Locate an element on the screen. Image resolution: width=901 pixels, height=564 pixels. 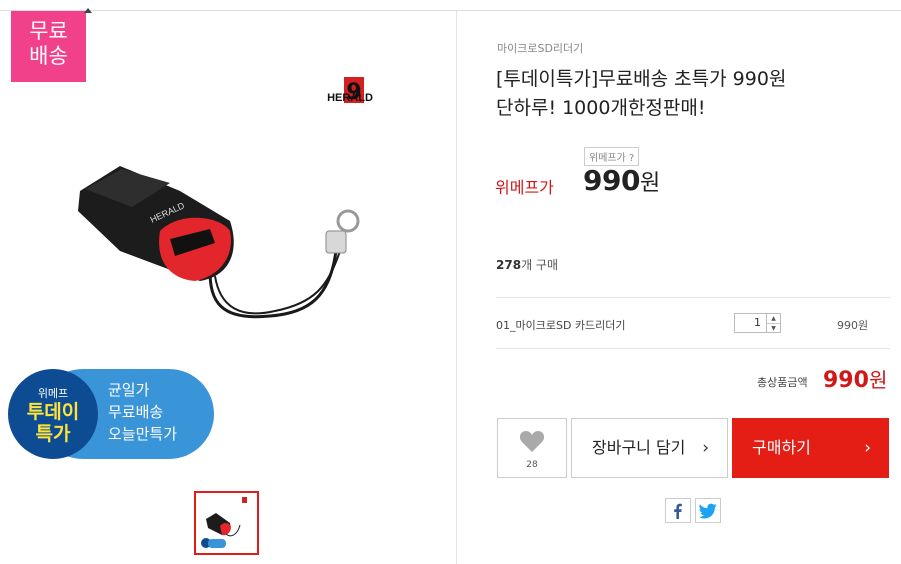
like-button: 28 is located at coordinates (532, 448).